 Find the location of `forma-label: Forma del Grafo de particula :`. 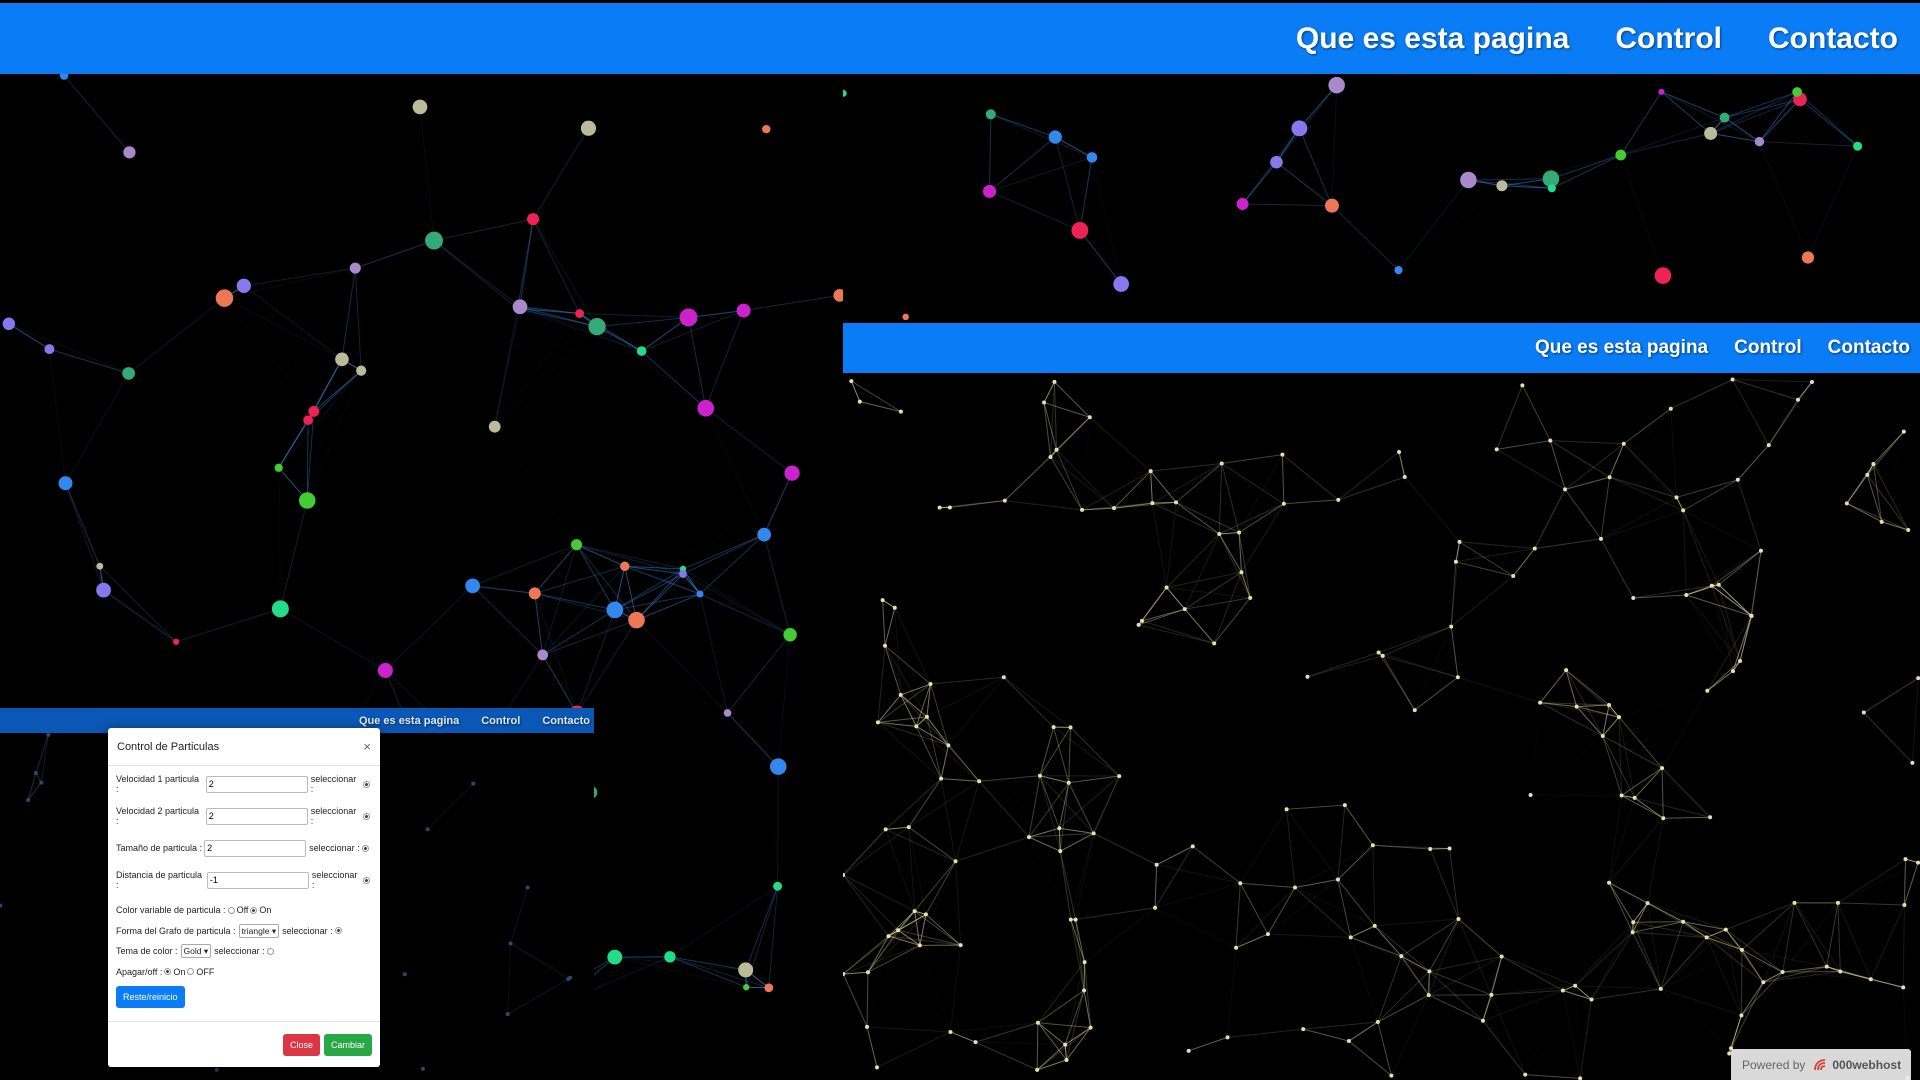

forma-label: Forma del Grafo de particula : is located at coordinates (176, 930).